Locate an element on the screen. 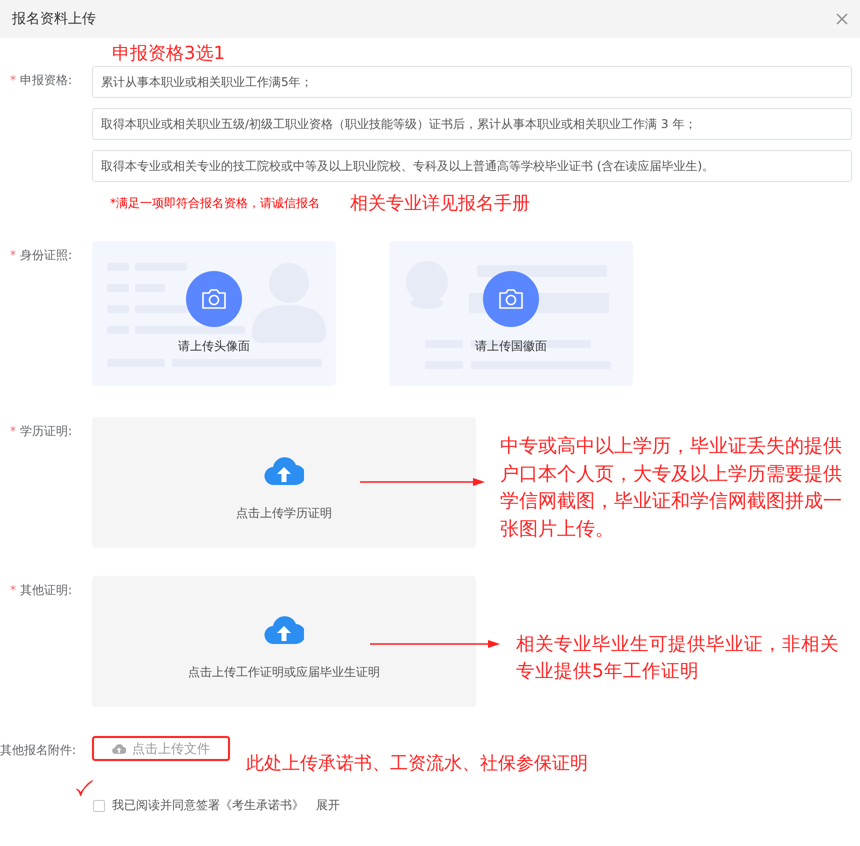 The width and height of the screenshot is (860, 846). field-label: 申报资格: is located at coordinates (46, 80).